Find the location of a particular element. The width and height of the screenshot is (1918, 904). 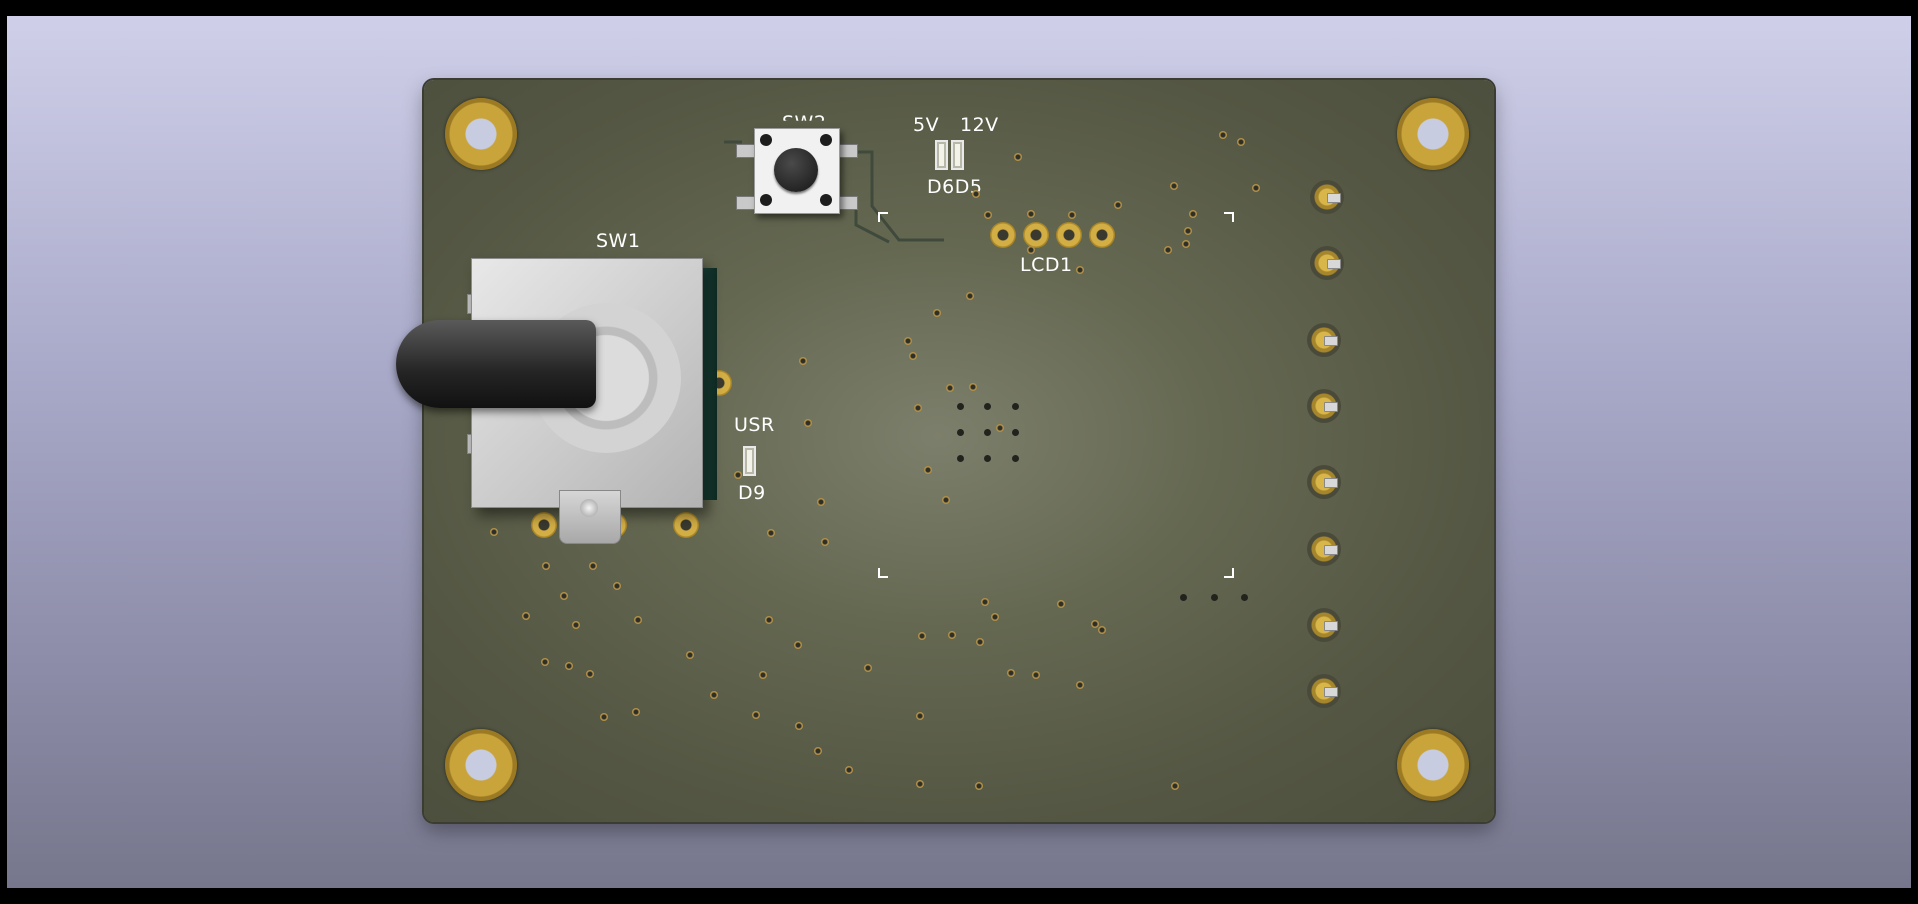

led-d6 is located at coordinates (941, 155).